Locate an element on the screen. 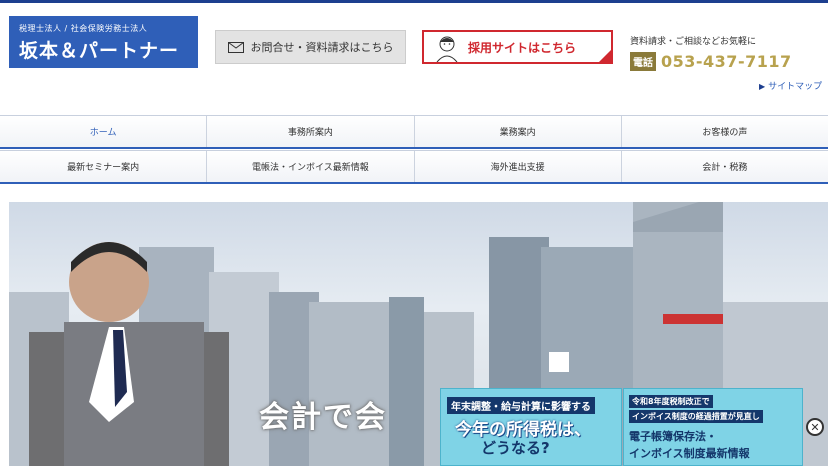 The image size is (828, 466). logo-subtitle: 税理士法人 / 社会保険労務士法人 is located at coordinates (83, 28).